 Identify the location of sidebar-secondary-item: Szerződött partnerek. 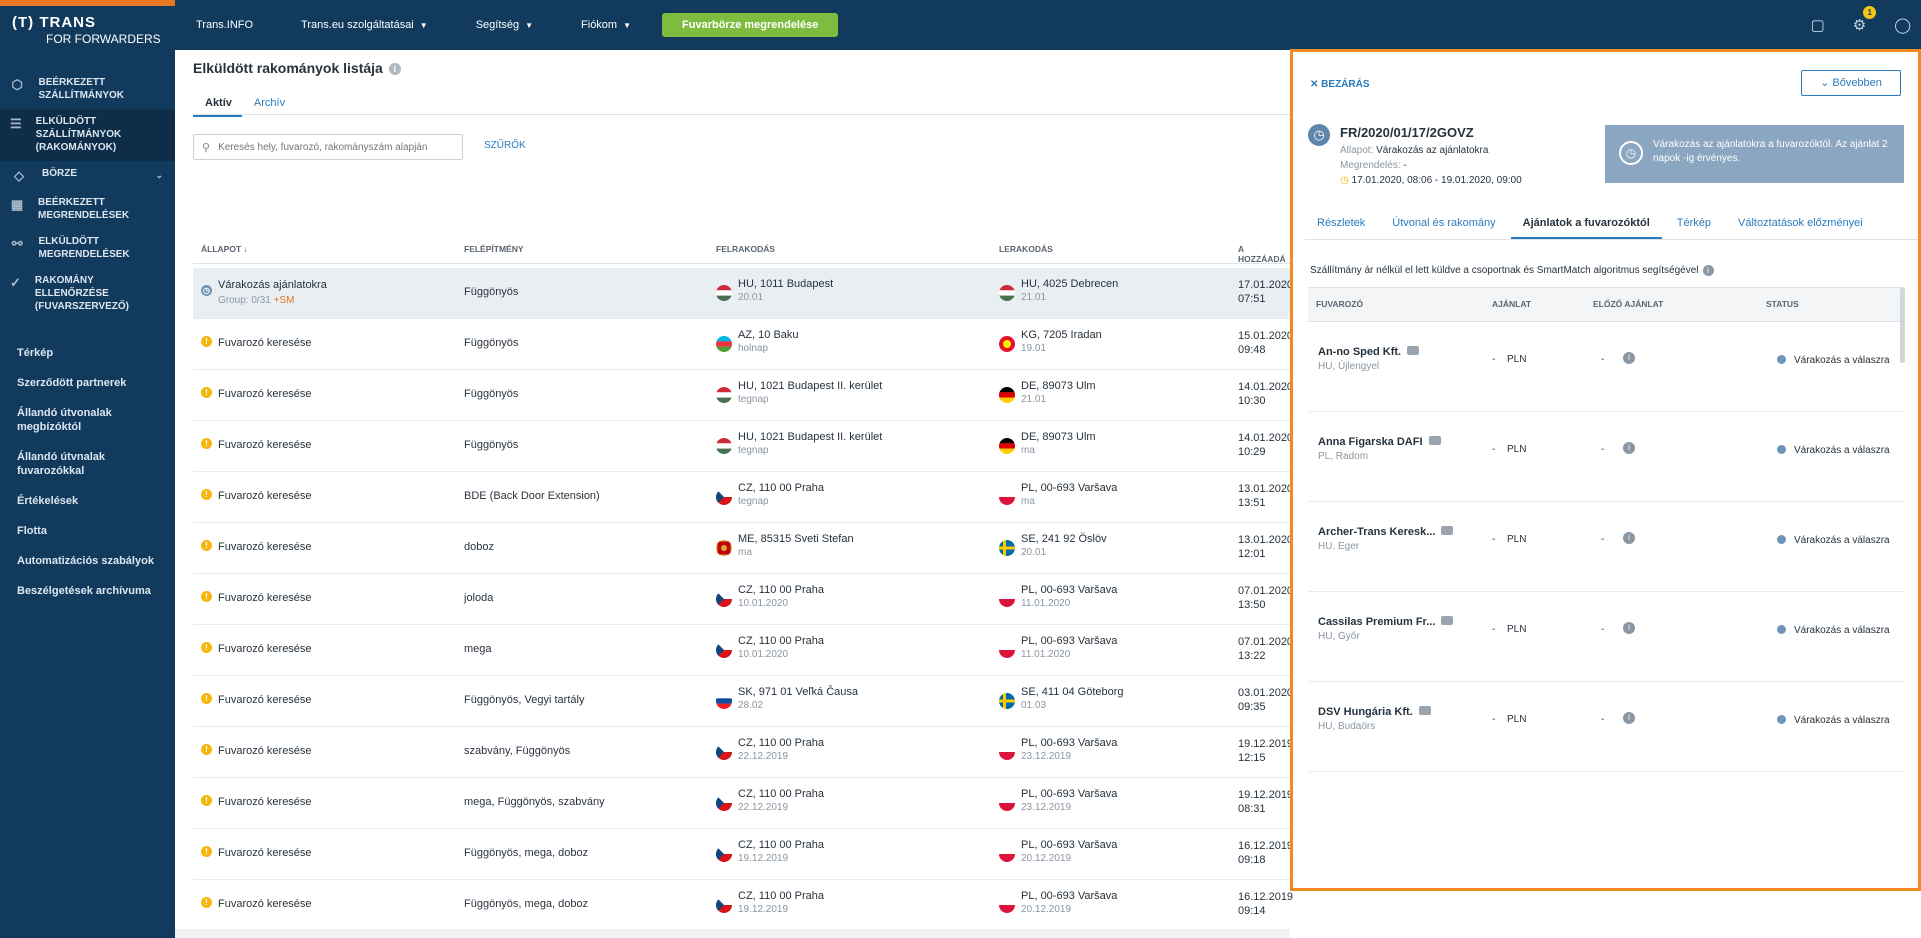
(87, 383).